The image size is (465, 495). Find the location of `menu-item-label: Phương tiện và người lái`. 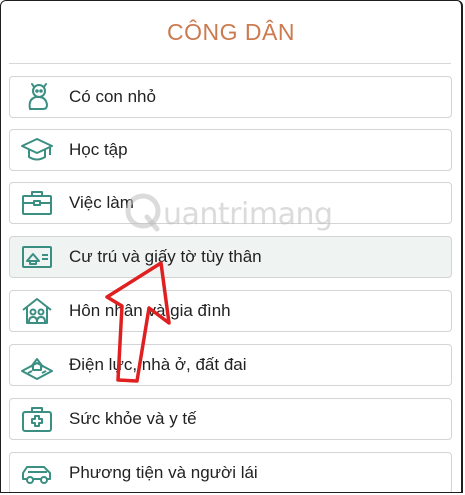

menu-item-label: Phương tiện và người lái is located at coordinates (163, 472).